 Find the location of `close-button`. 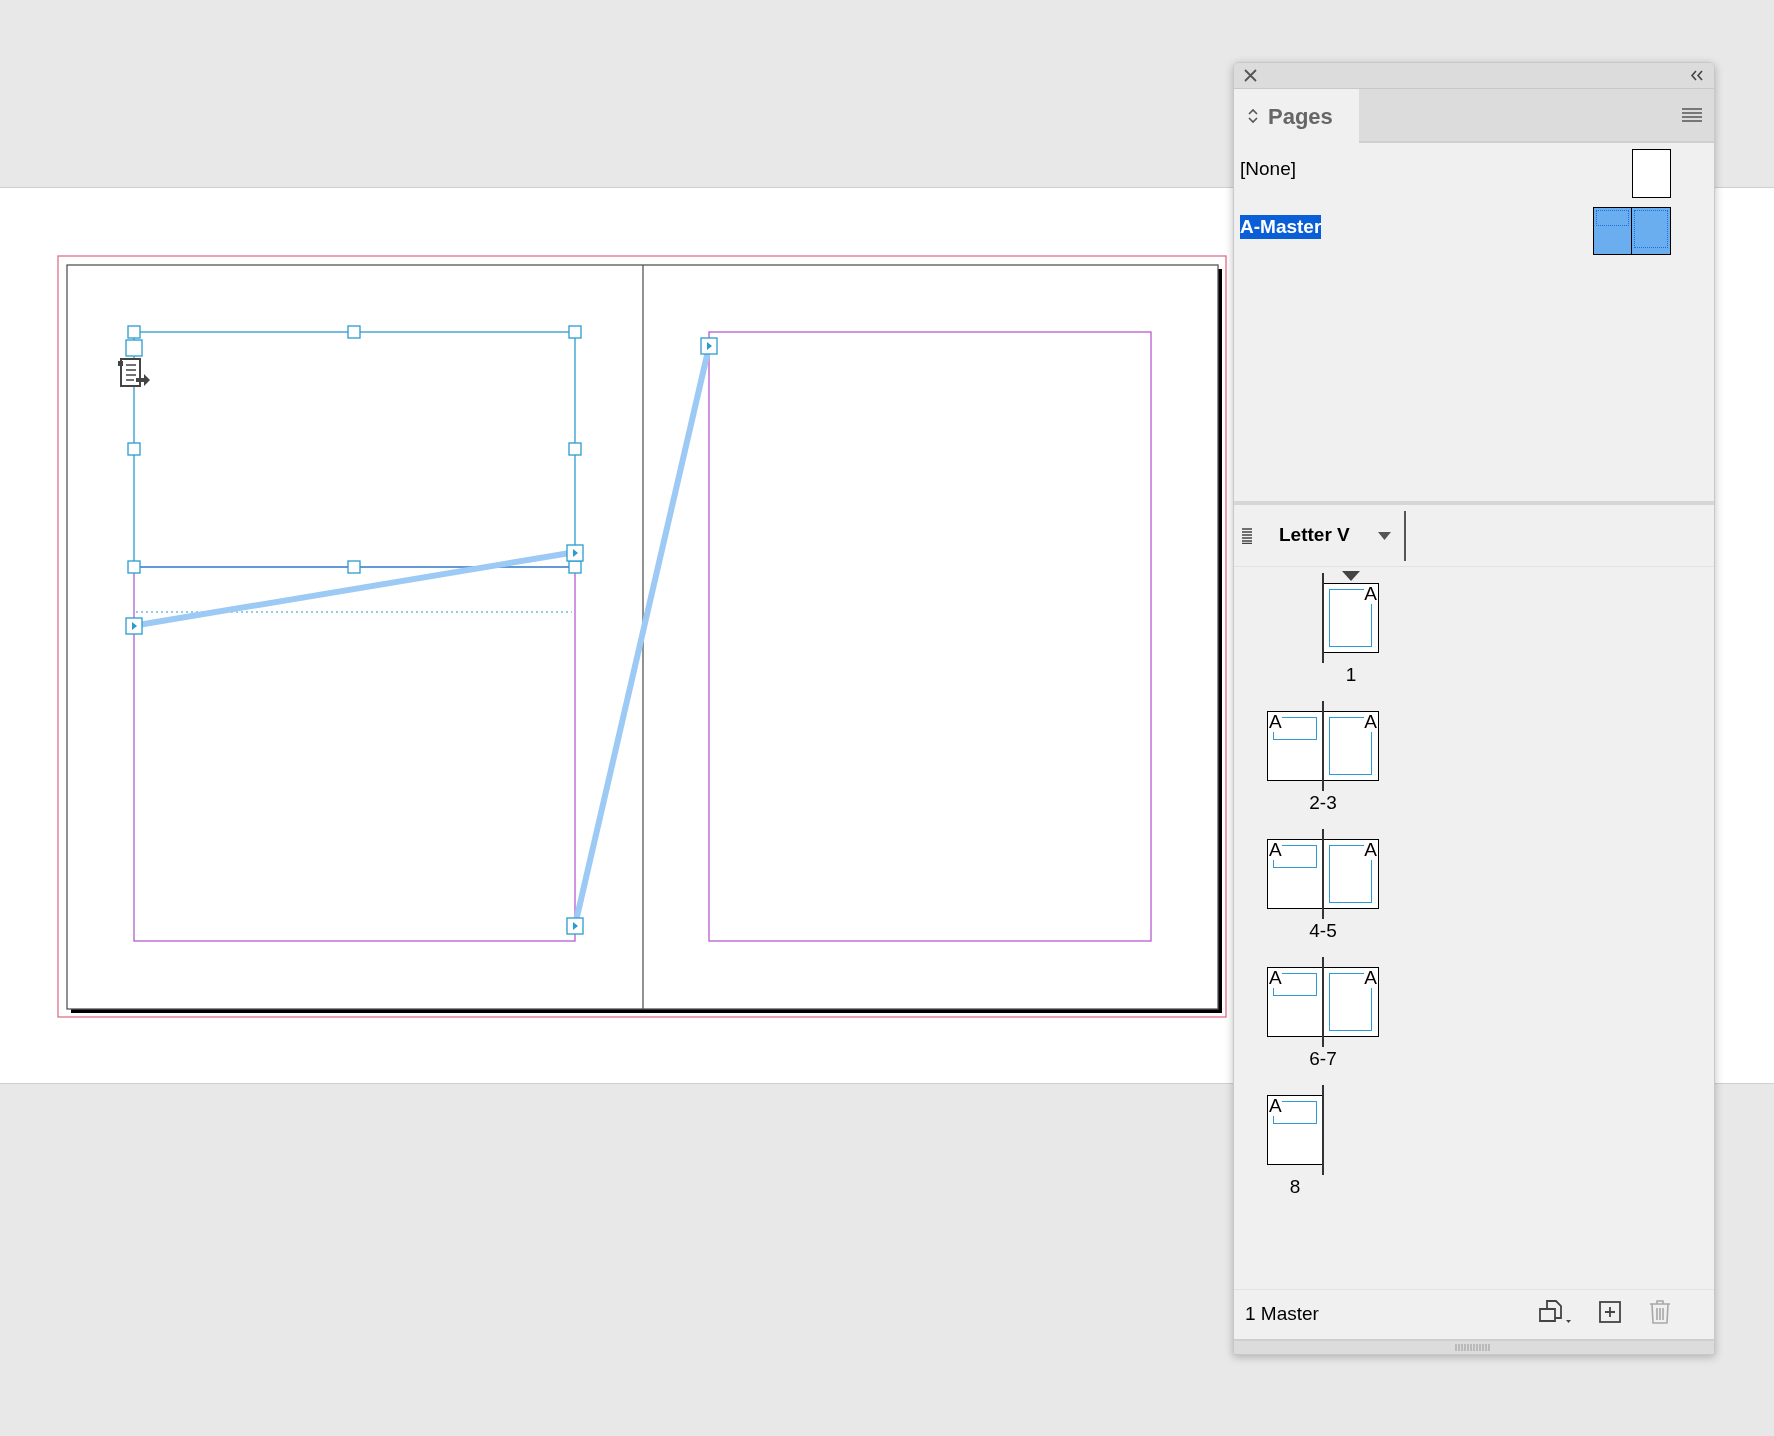

close-button is located at coordinates (1250, 75).